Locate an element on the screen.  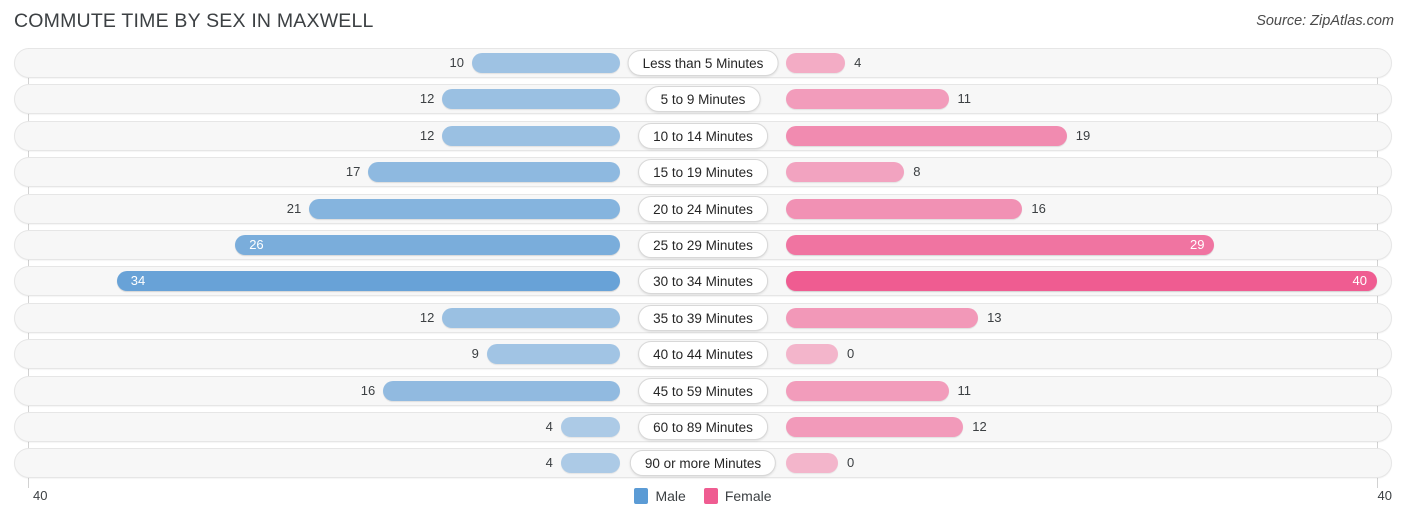
bar-value-male: 17 is located at coordinates (353, 172).